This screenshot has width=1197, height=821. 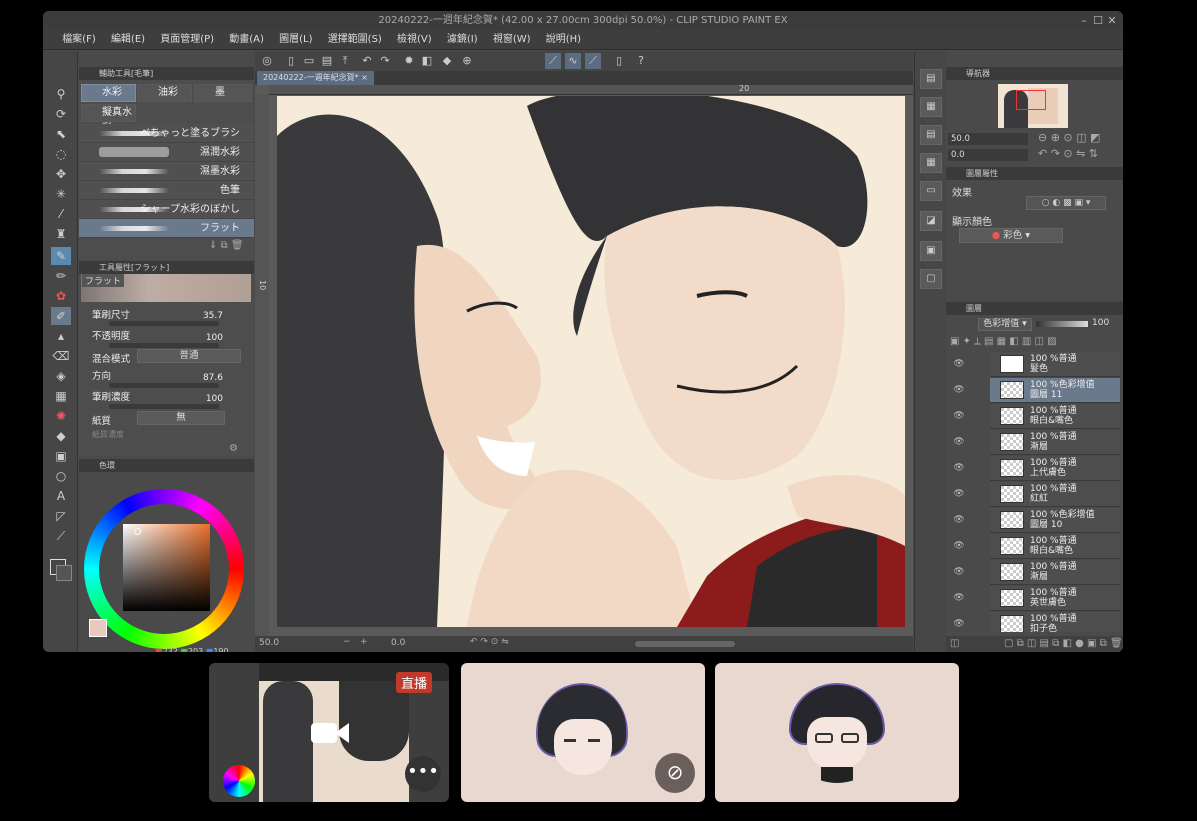 What do you see at coordinates (398, 643) in the screenshot?
I see `canvas-angle-value: 0.0` at bounding box center [398, 643].